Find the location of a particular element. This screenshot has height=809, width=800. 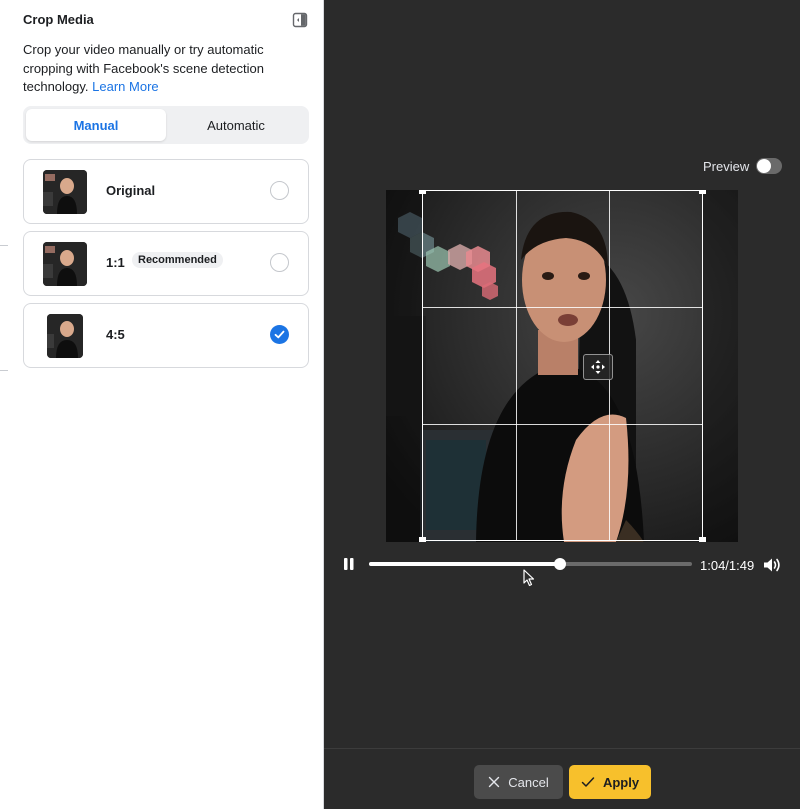

crop-option-1-1: 1:1 Recommended is located at coordinates (166, 263).